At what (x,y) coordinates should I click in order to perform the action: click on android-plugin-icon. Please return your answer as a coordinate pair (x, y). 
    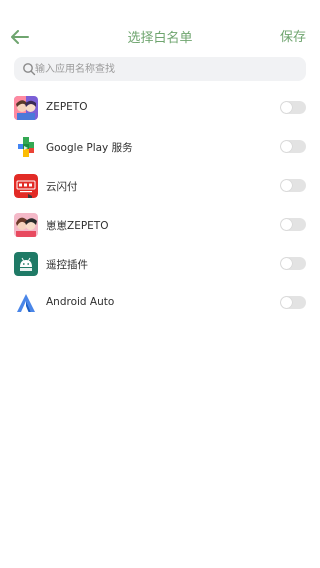
    Looking at the image, I should click on (26, 264).